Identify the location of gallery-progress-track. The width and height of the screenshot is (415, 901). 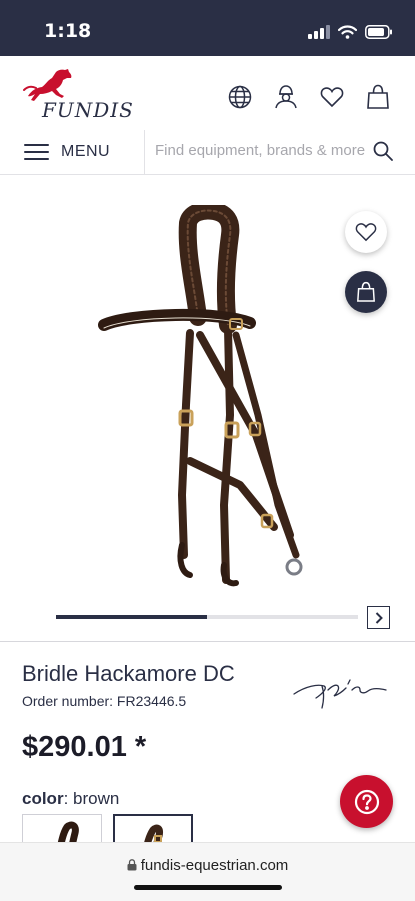
(207, 617).